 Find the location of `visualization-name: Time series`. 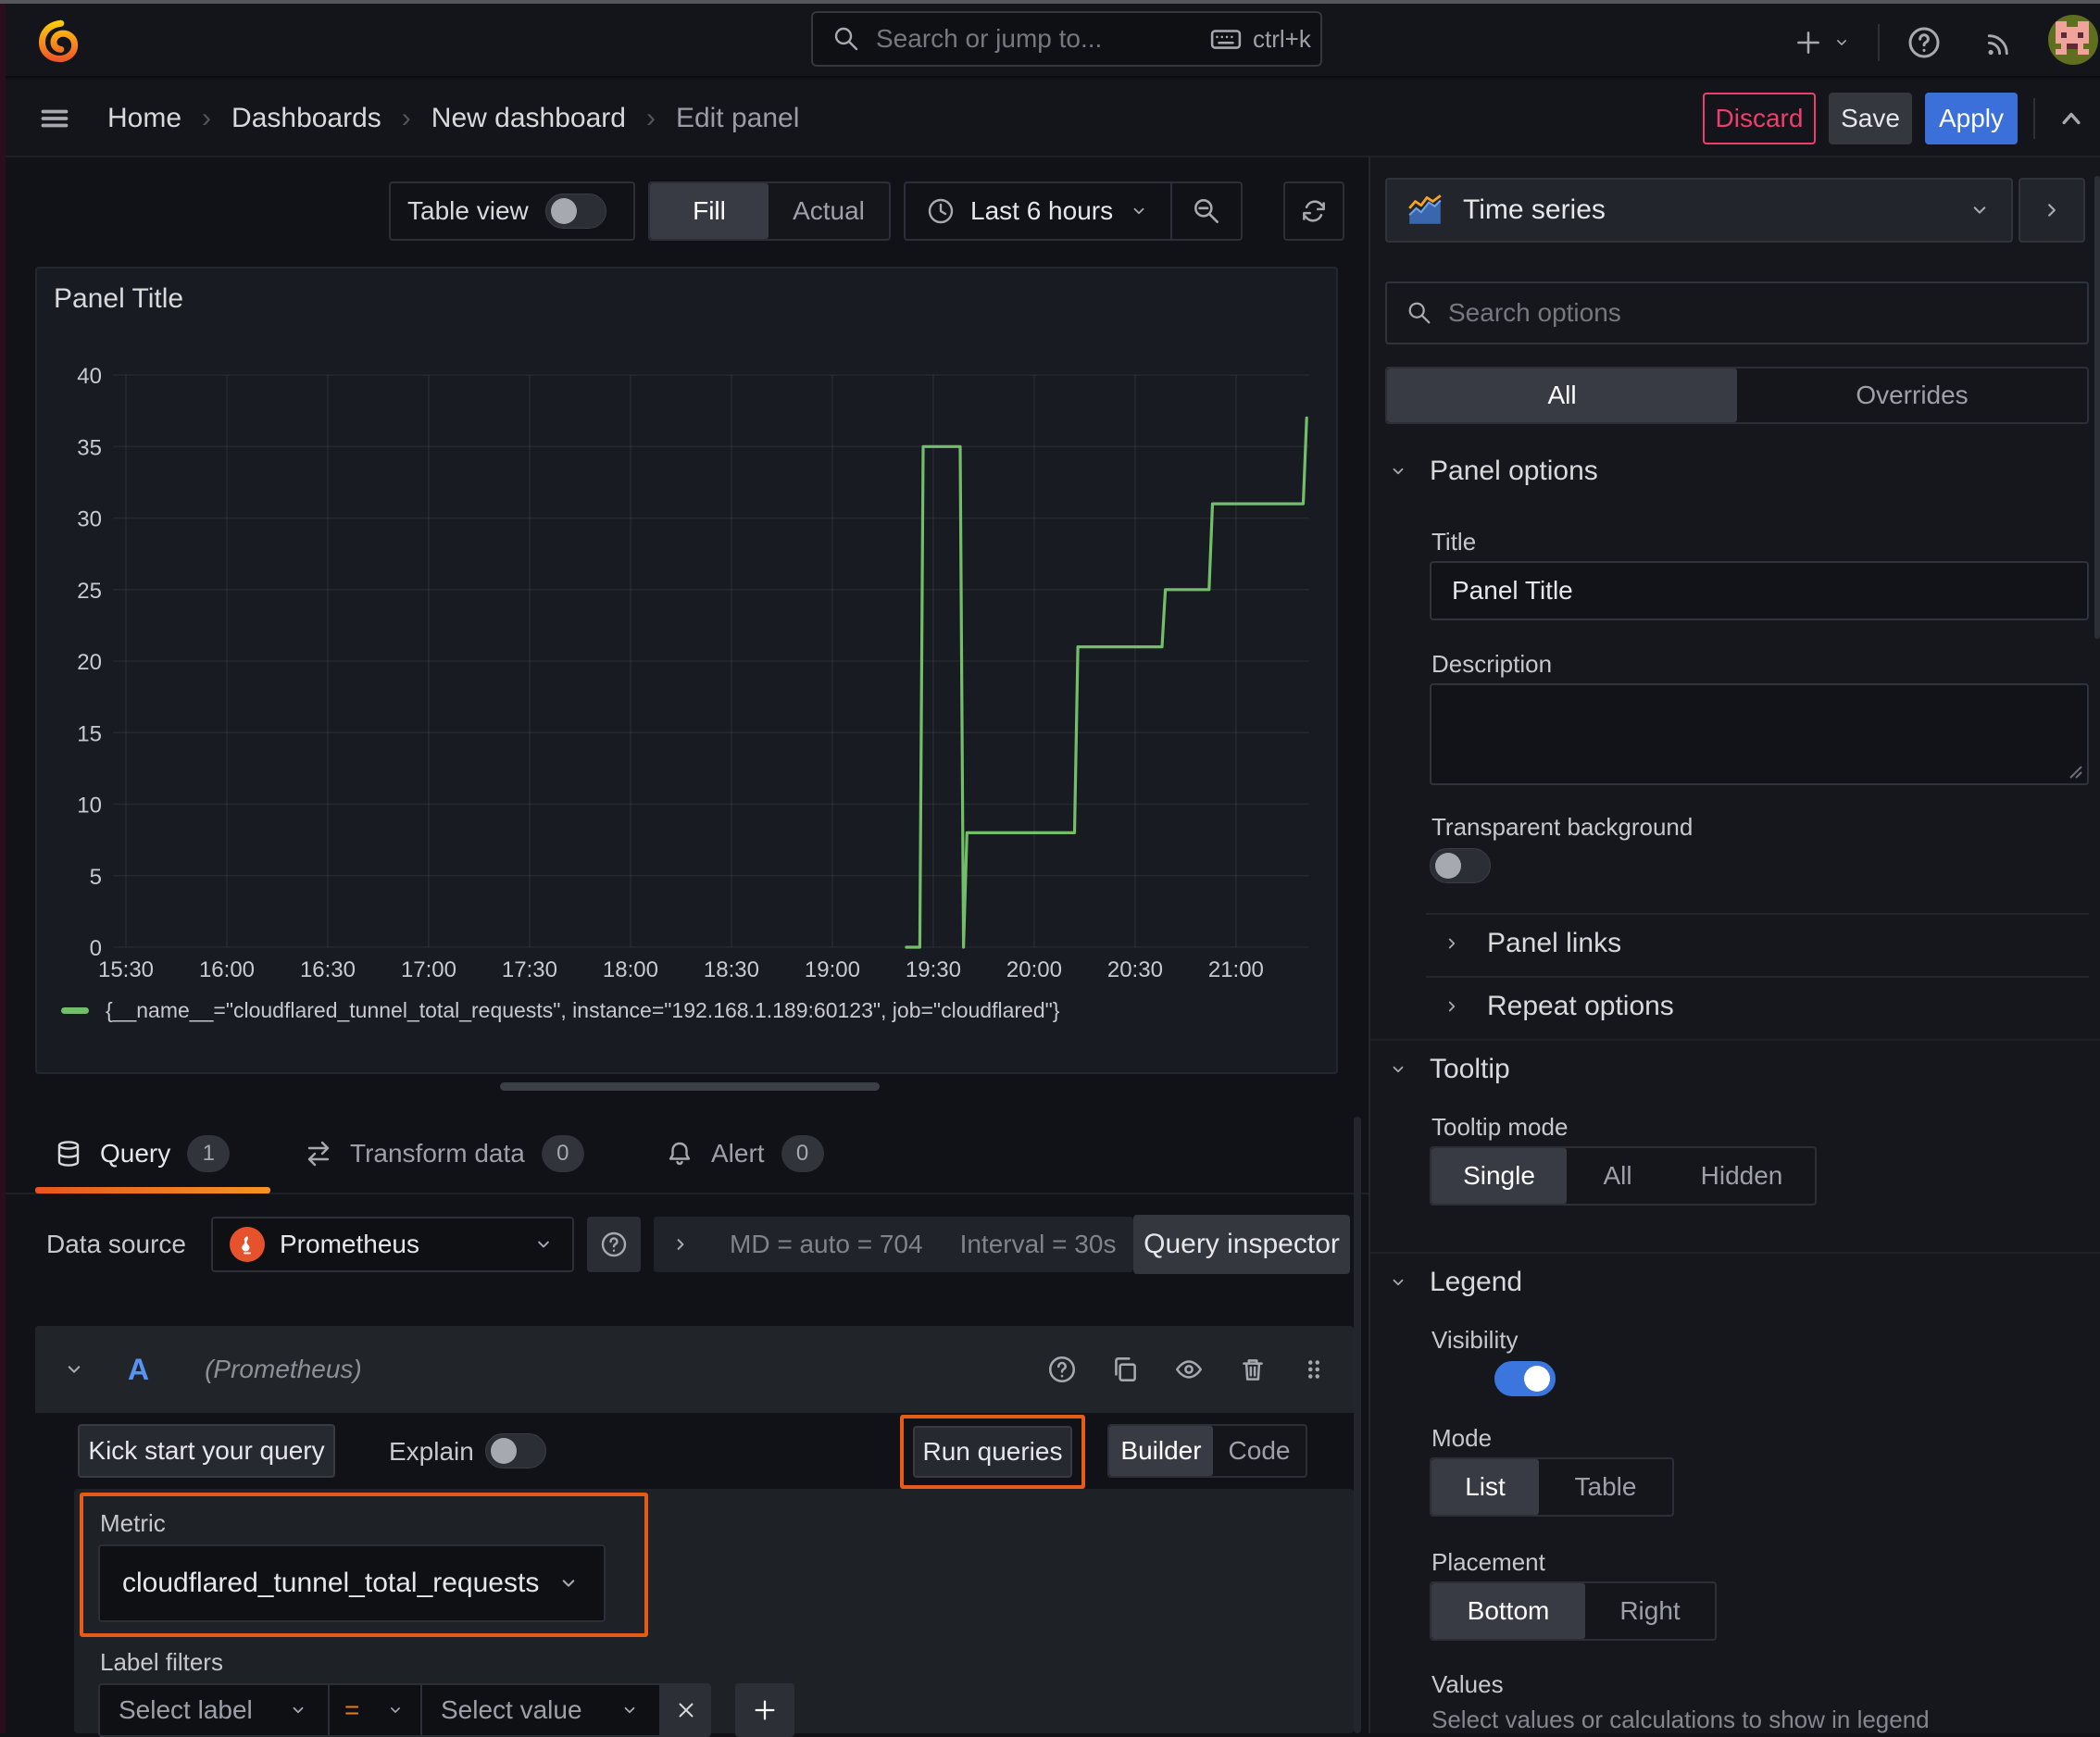

visualization-name: Time series is located at coordinates (1535, 209).